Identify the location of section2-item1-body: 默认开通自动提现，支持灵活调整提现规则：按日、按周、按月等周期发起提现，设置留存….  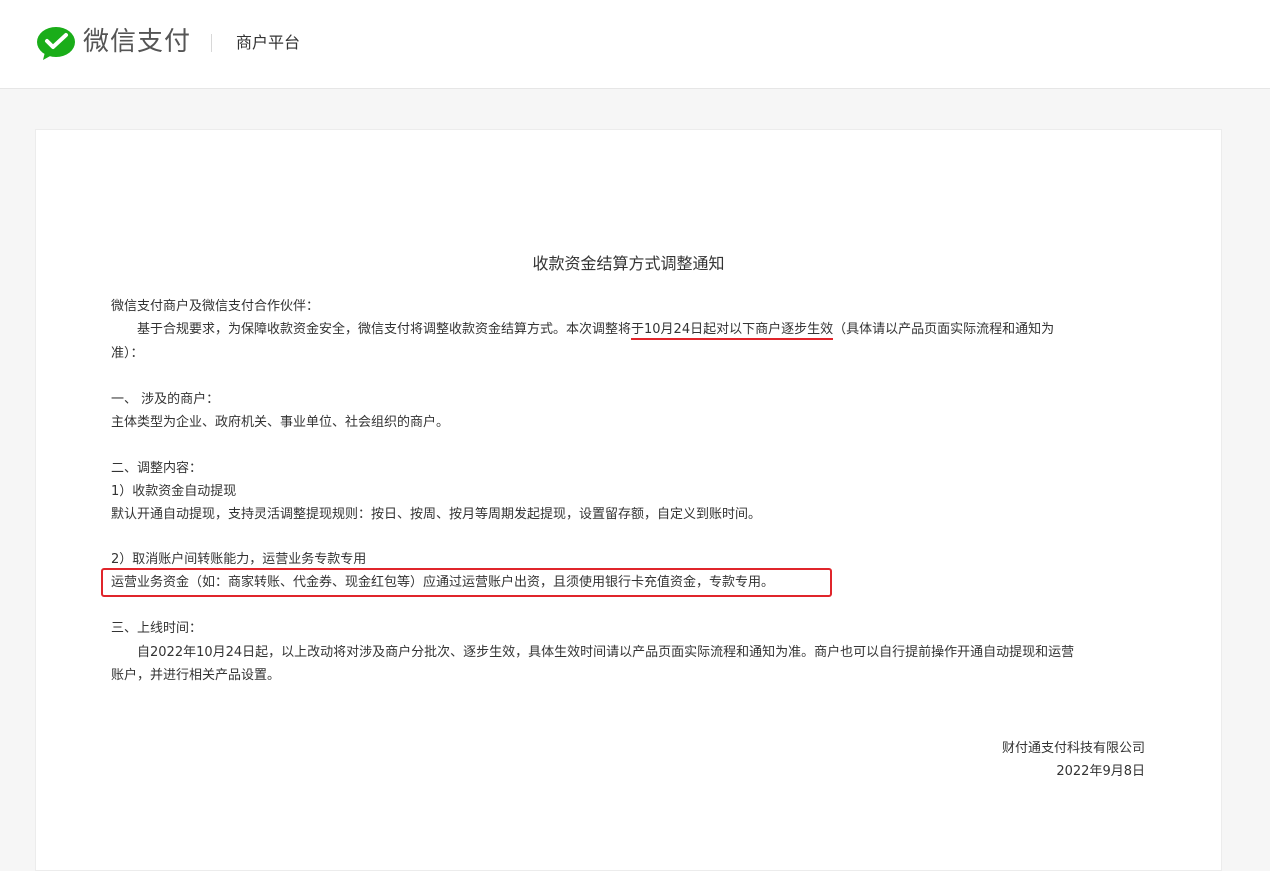
(436, 514).